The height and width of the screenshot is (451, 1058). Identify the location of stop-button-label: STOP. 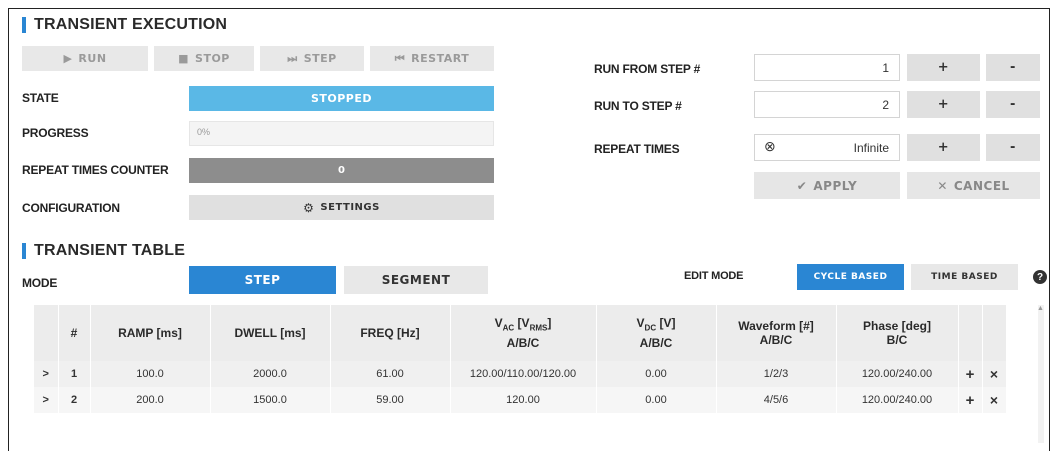
(212, 58).